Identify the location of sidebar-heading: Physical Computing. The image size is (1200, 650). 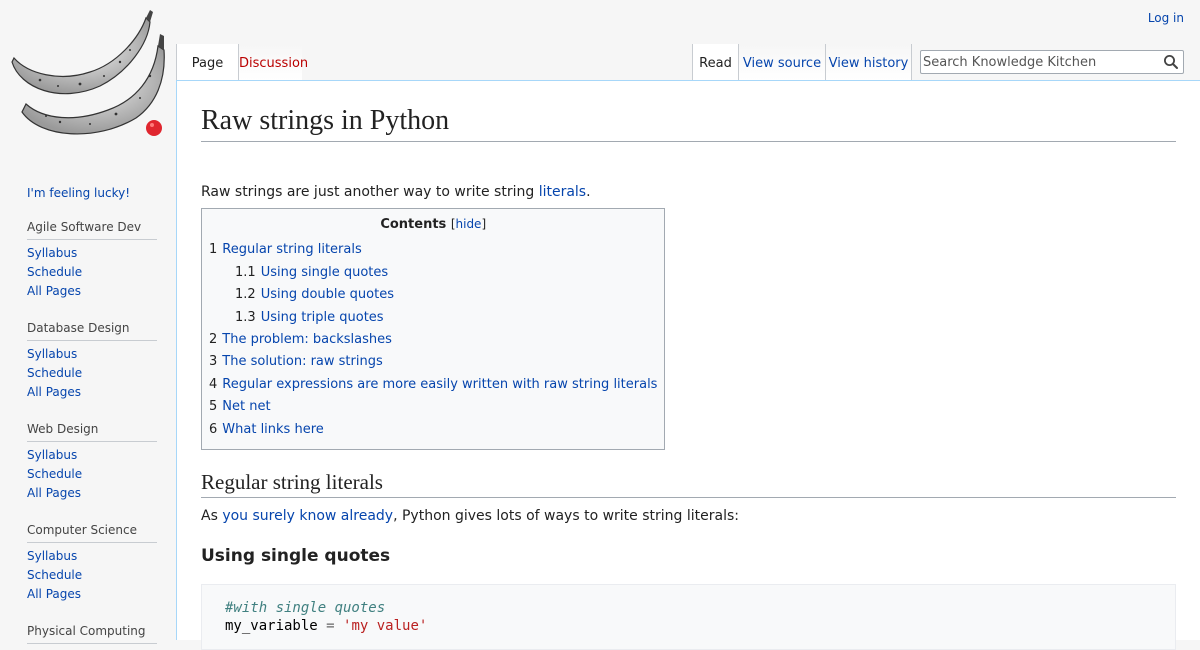
(92, 634).